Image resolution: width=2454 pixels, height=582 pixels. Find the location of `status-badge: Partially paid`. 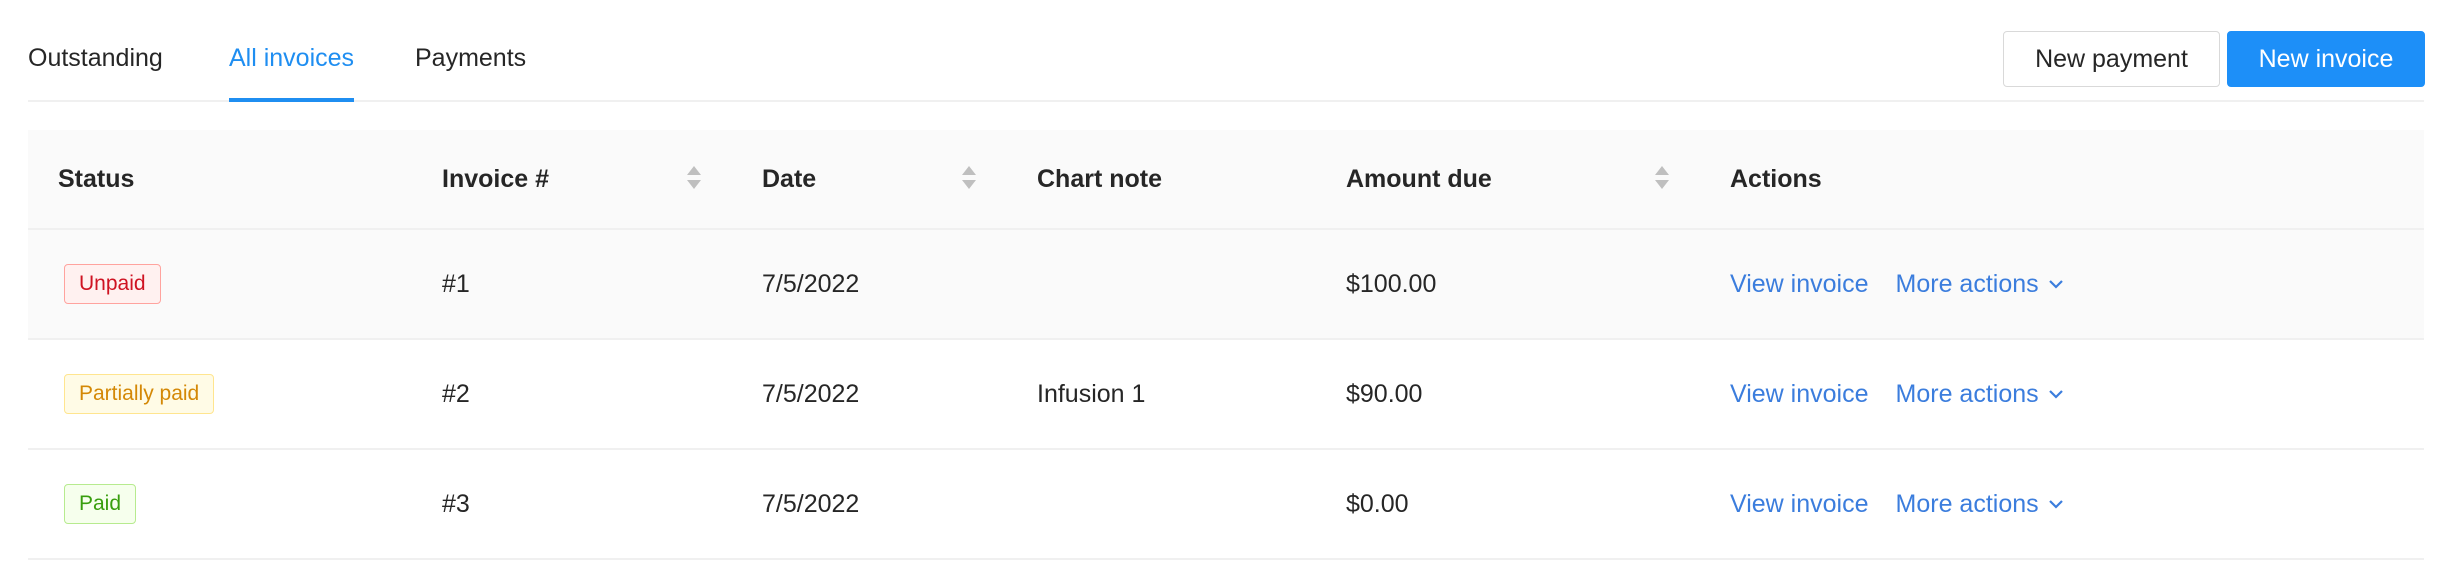

status-badge: Partially paid is located at coordinates (139, 394).